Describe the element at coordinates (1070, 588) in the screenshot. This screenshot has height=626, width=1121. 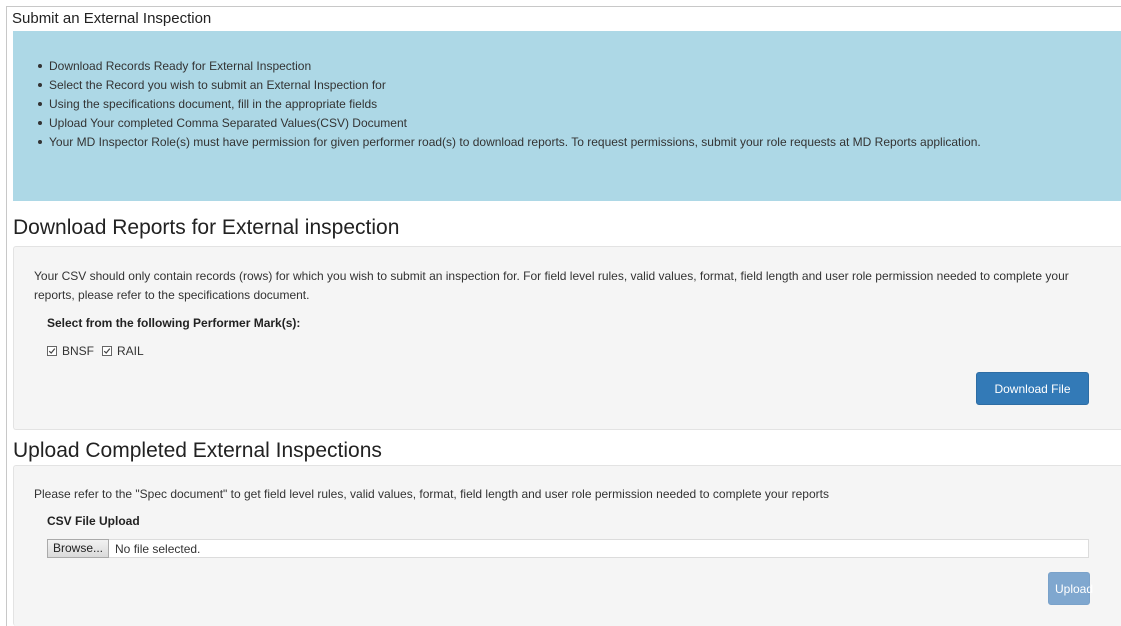
I see `upload-button: Upload` at that location.